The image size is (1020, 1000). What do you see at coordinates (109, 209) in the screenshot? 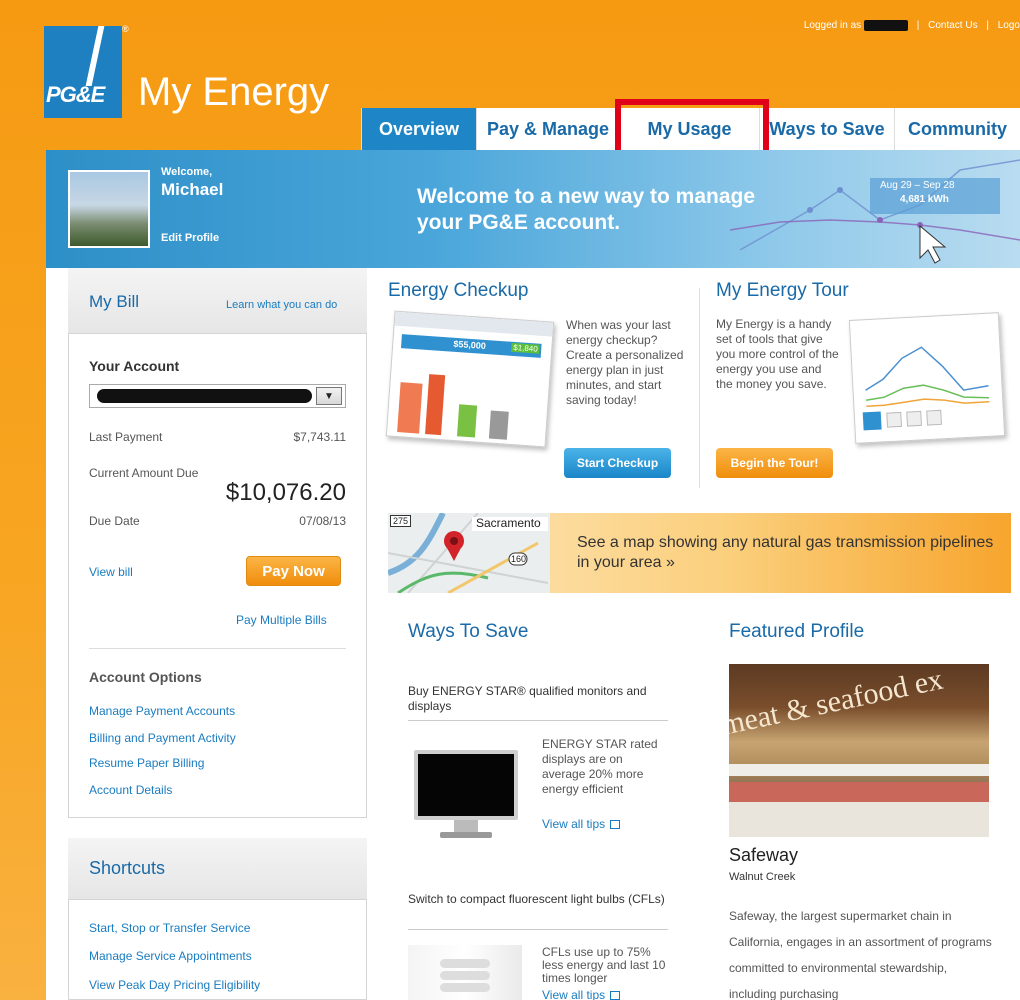
I see `profile-photo` at bounding box center [109, 209].